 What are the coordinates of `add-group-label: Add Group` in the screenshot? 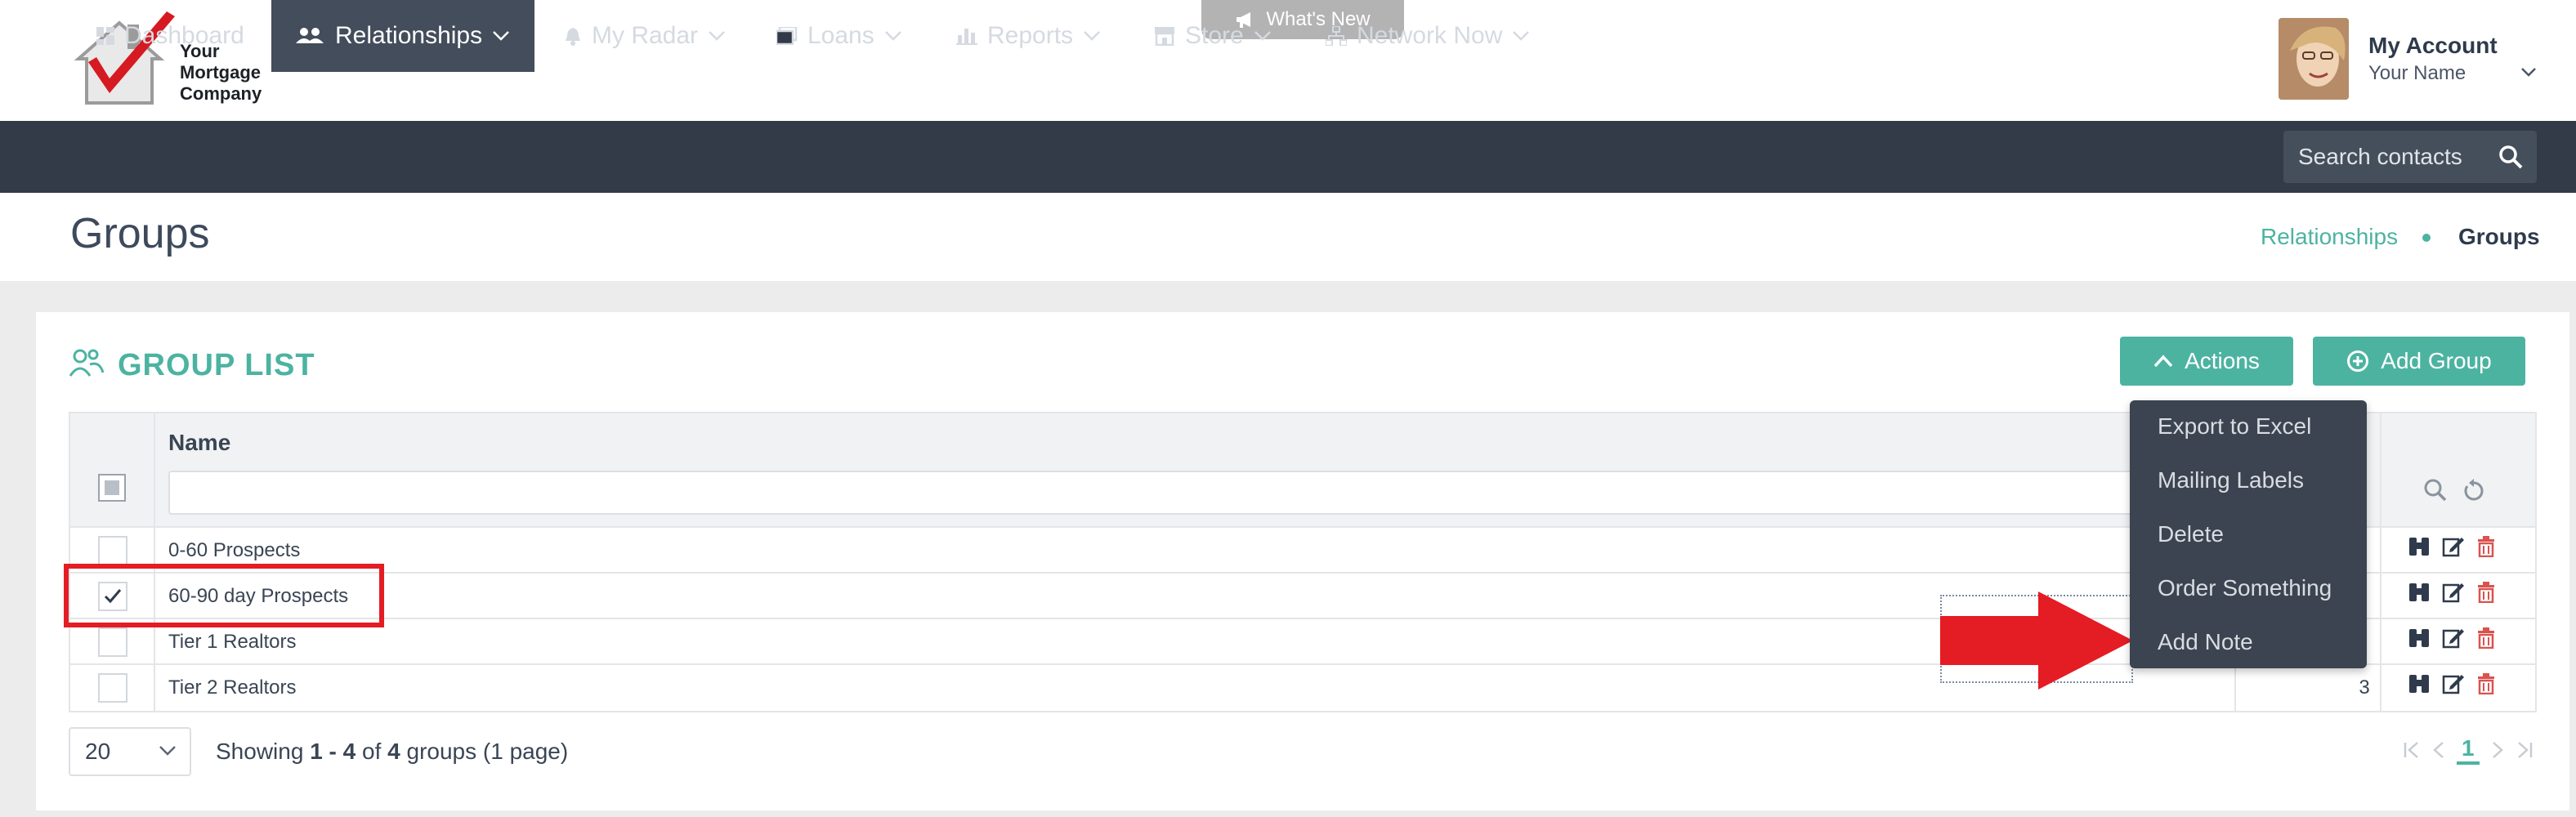 It's located at (2436, 360).